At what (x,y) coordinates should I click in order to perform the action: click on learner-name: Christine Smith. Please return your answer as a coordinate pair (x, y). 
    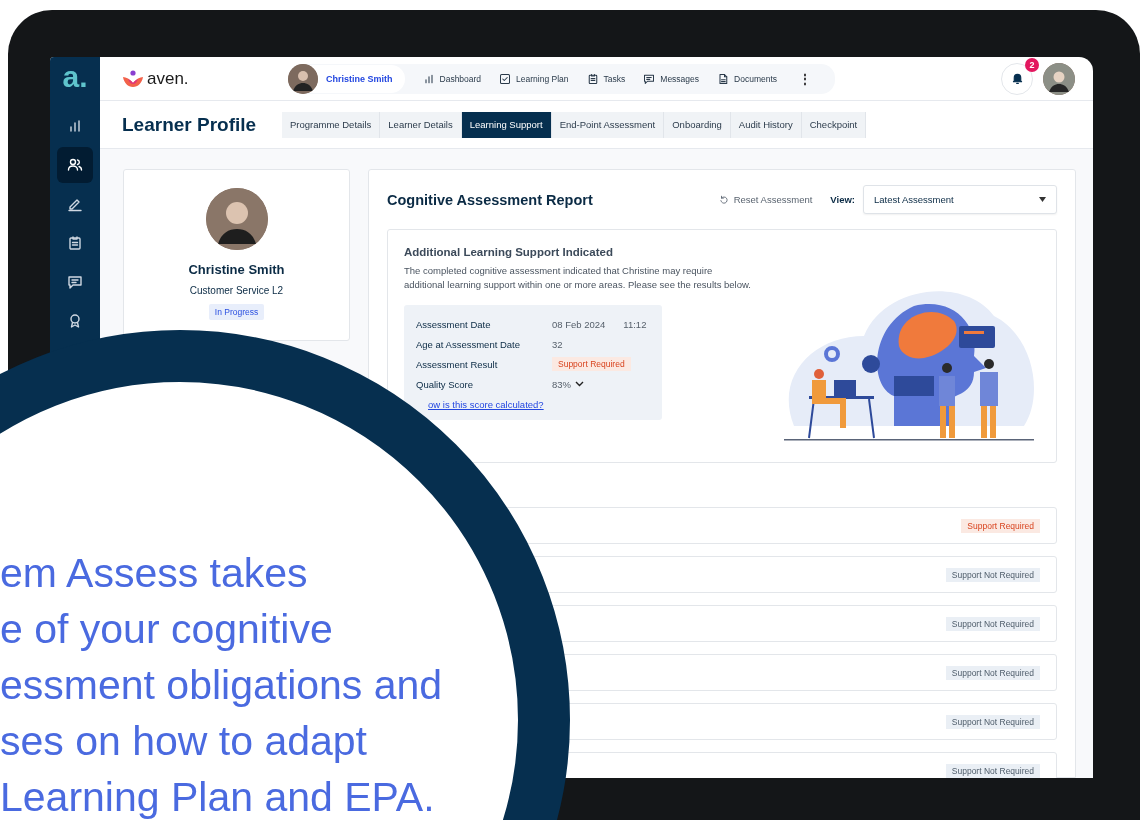
    Looking at the image, I should click on (236, 269).